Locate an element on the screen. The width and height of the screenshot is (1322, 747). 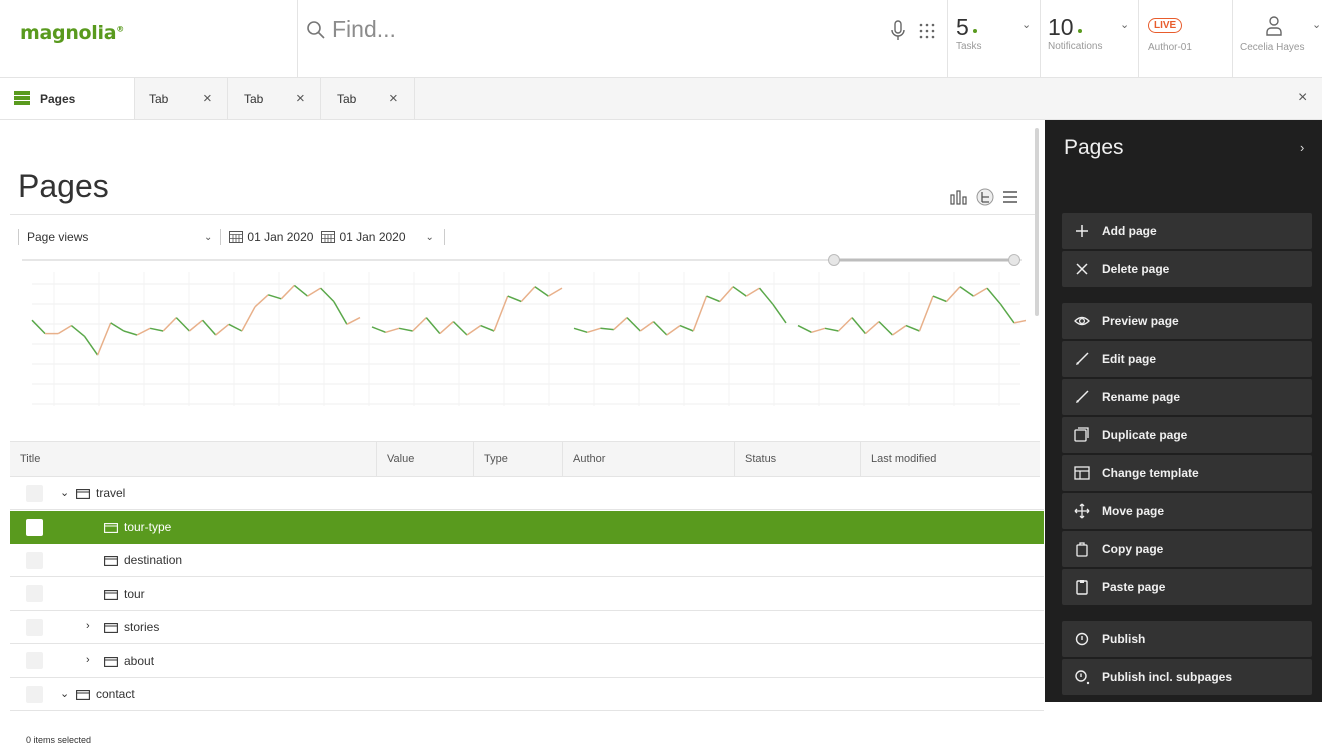
table-row: ⌄ travel is located at coordinates (527, 493).